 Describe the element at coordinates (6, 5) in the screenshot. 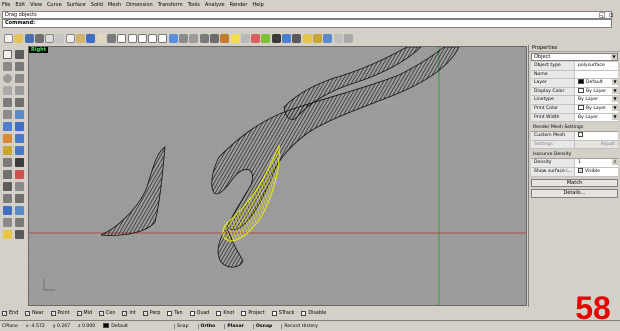

I see `menu-file: File` at that location.